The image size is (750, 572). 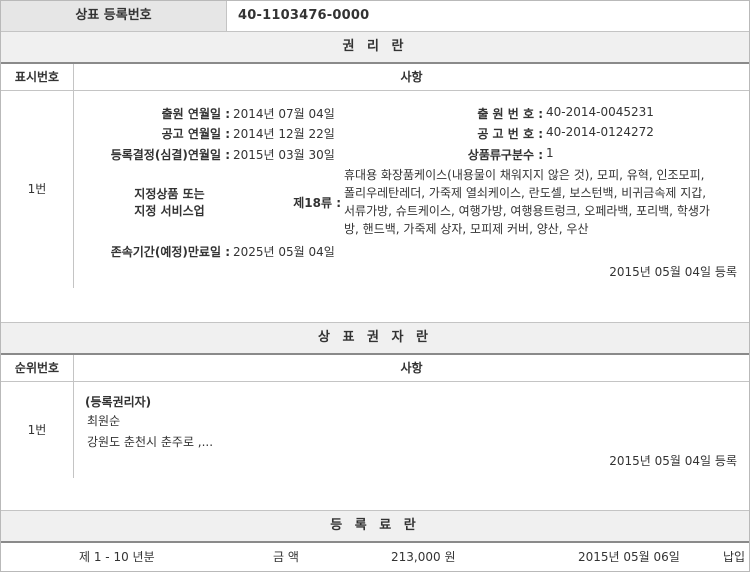 What do you see at coordinates (284, 114) in the screenshot?
I see `application-date-value: 2014년 07월 04일` at bounding box center [284, 114].